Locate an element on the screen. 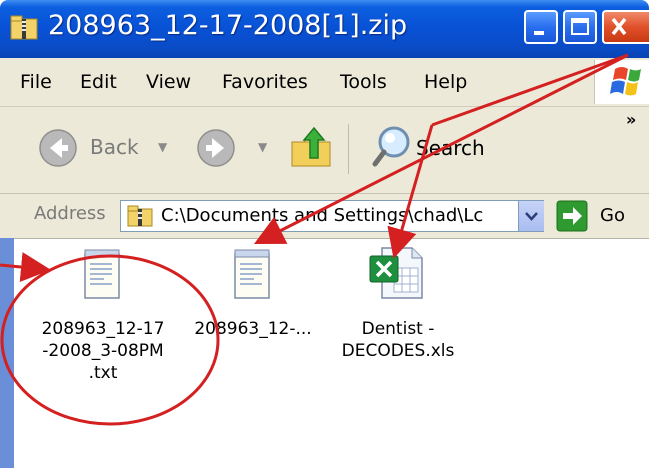 This screenshot has height=468, width=649. menu-tools: Tools is located at coordinates (363, 82).